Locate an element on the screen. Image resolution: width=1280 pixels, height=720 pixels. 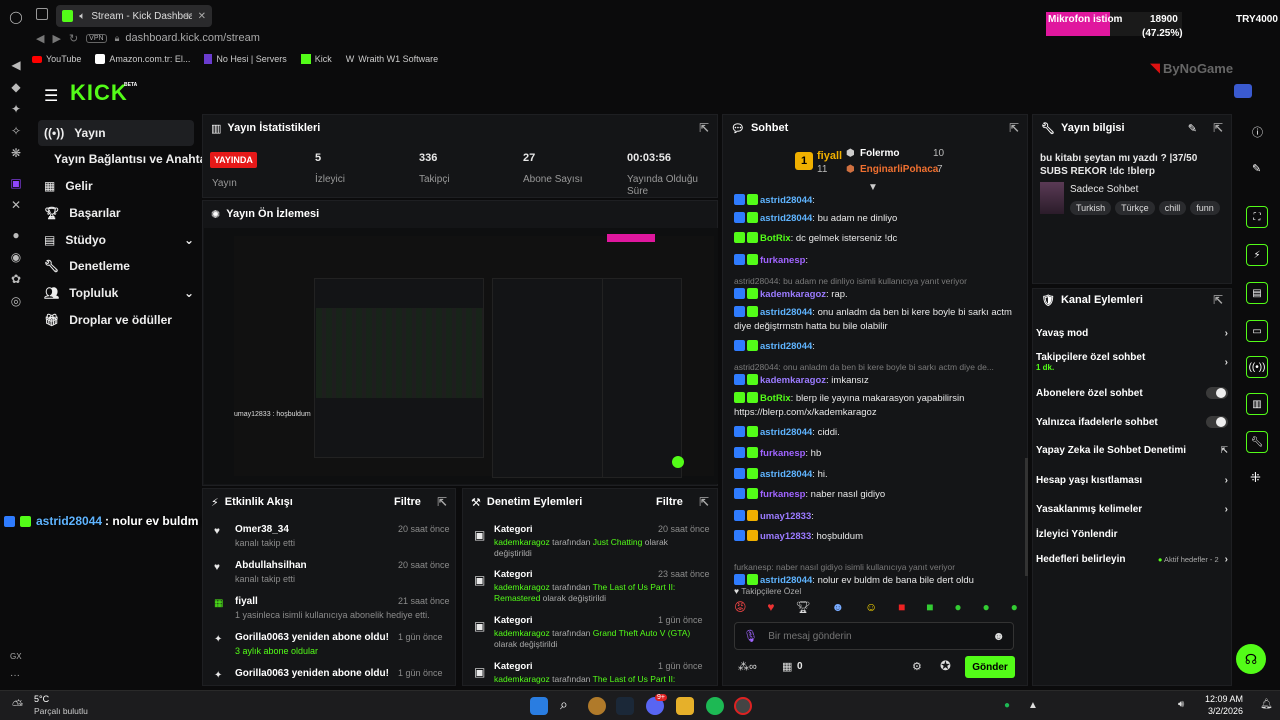
sidebar-app-icon: ❋ is located at coordinates (16, 153).